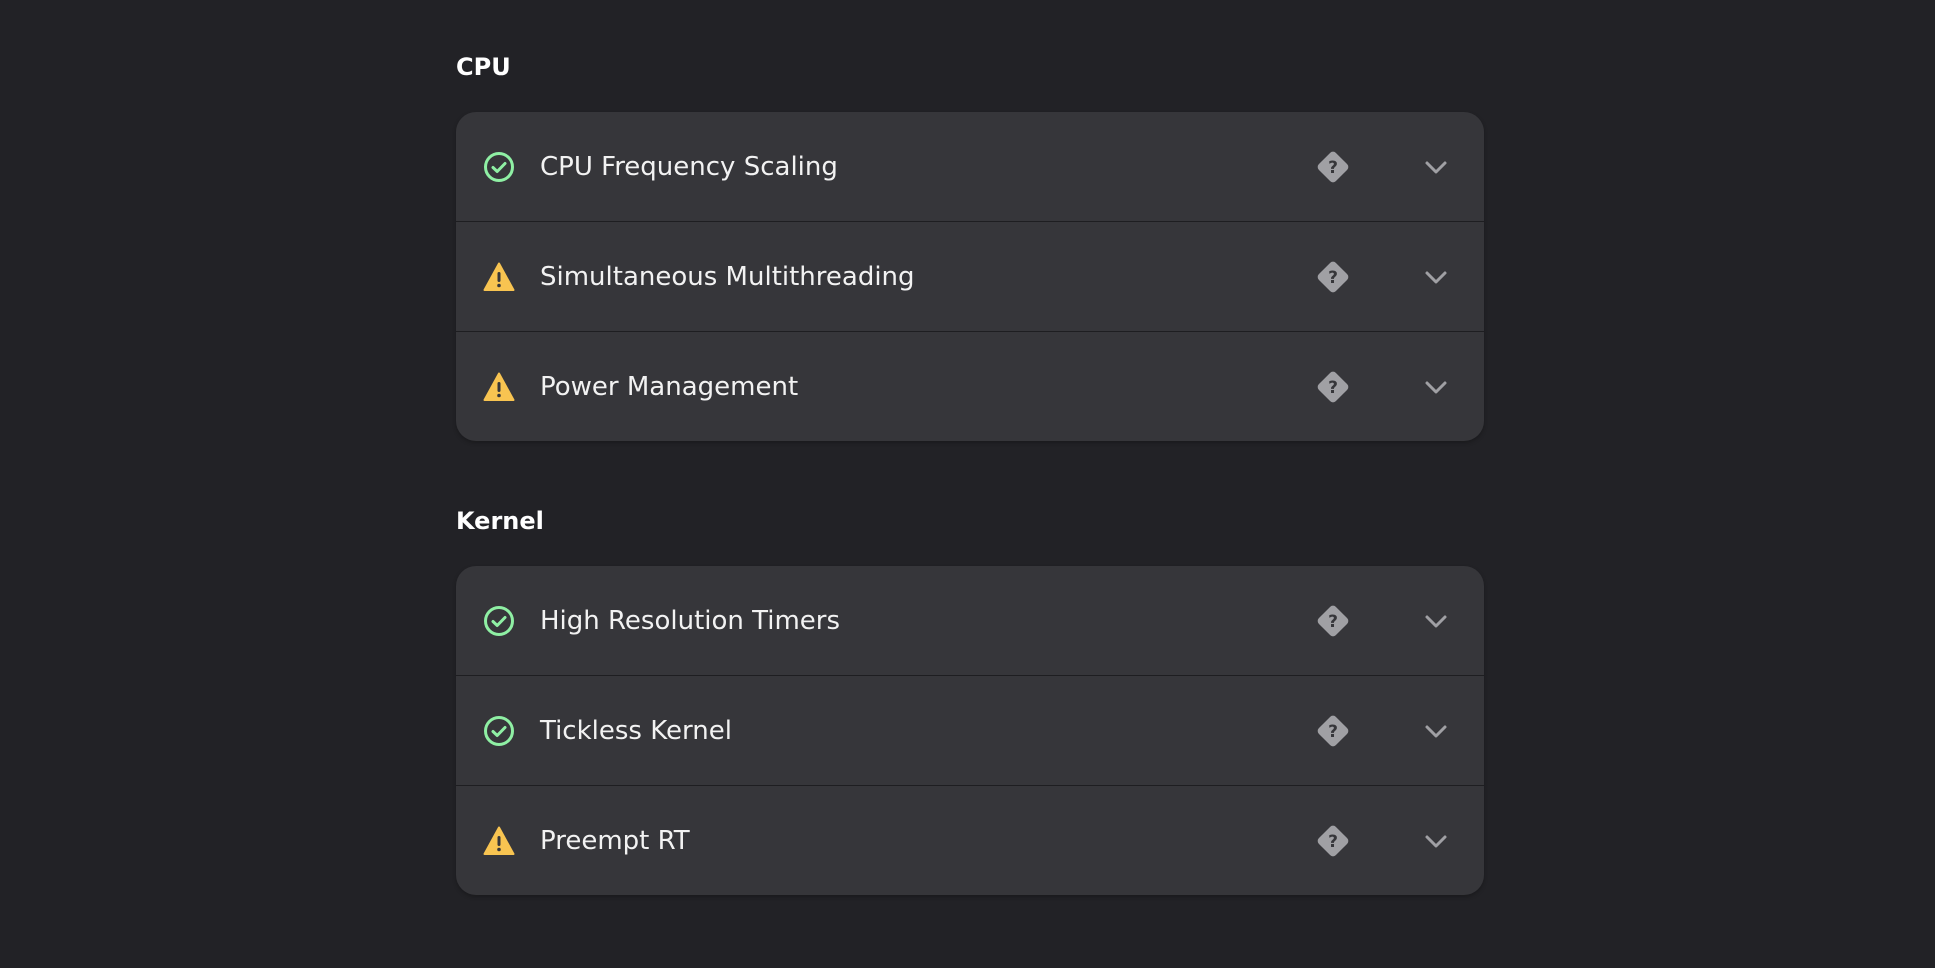 The height and width of the screenshot is (968, 1935). I want to click on row-label: Tickless Kernel, so click(636, 730).